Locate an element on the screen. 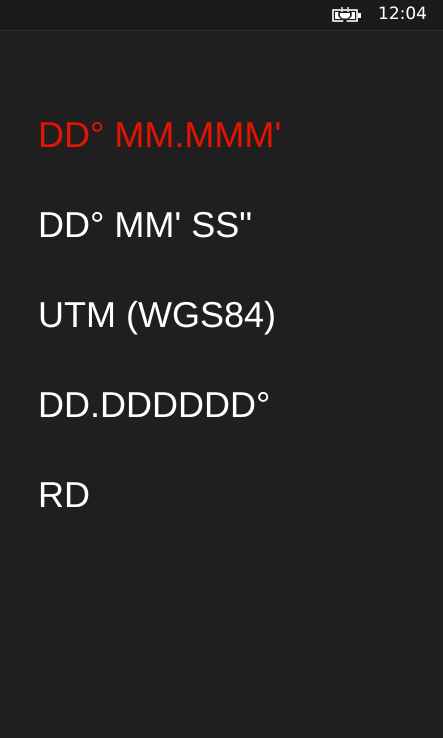 The height and width of the screenshot is (738, 443). format-option: DD° MM' SS" is located at coordinates (145, 225).